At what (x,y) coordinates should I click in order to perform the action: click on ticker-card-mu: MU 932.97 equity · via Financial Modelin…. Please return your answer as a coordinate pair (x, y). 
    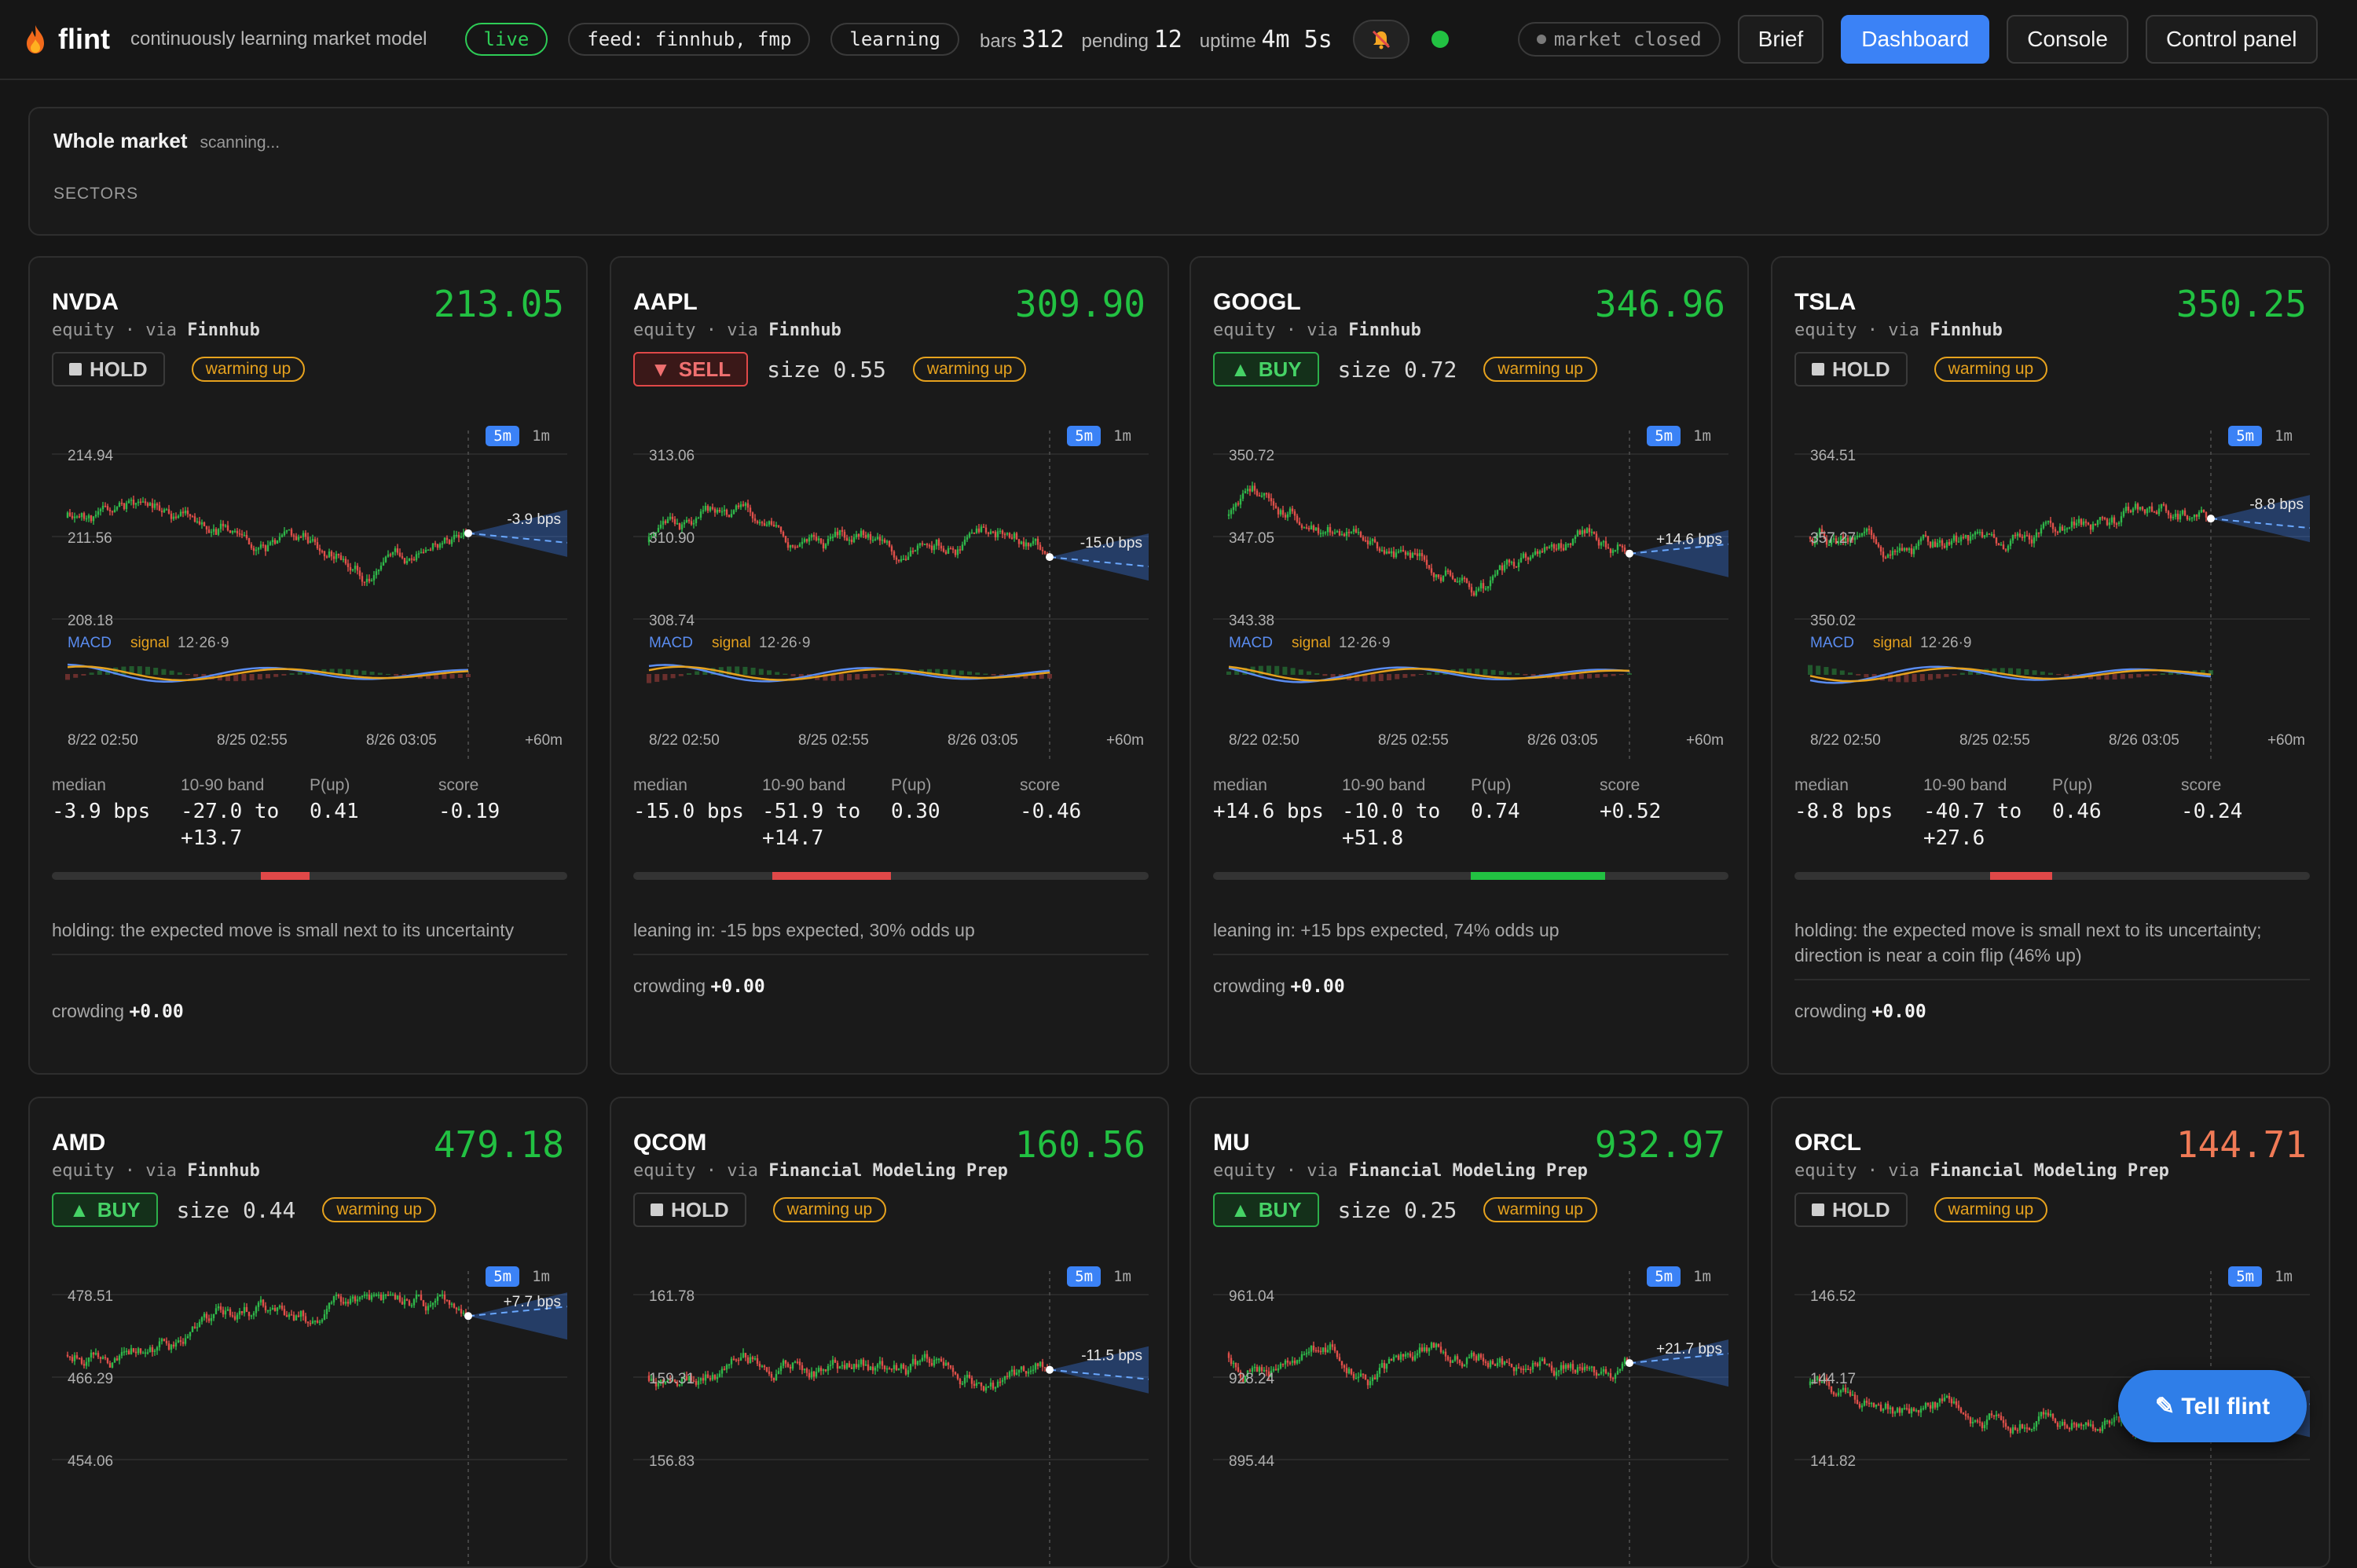
    Looking at the image, I should click on (1469, 1332).